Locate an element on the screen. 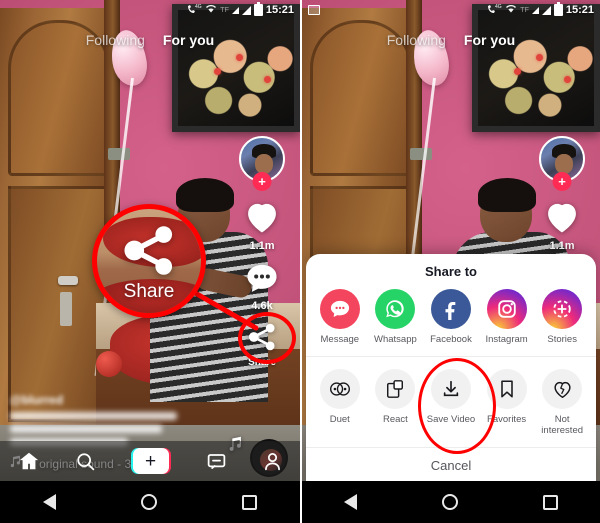 The height and width of the screenshot is (523, 600). share-magnifier-annotation: Share is located at coordinates (149, 261).